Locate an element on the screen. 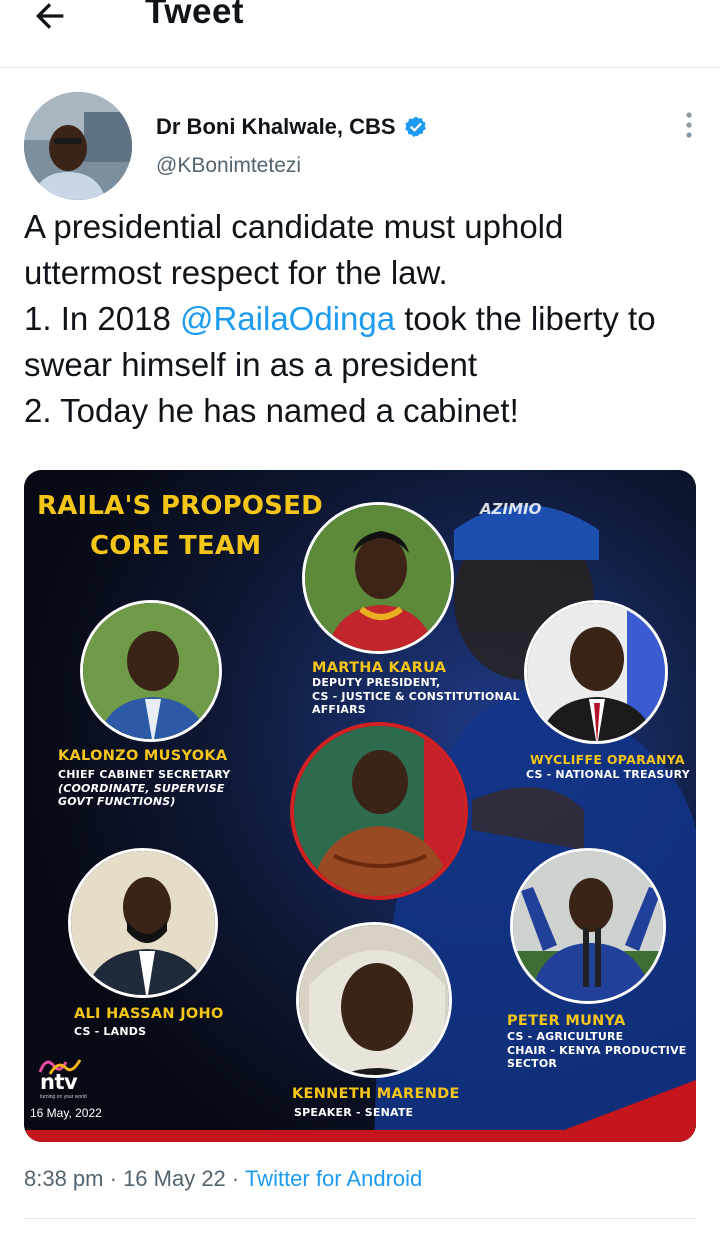 Image resolution: width=720 pixels, height=1248 pixels. author-handle: @KBonimtetezi is located at coordinates (228, 166).